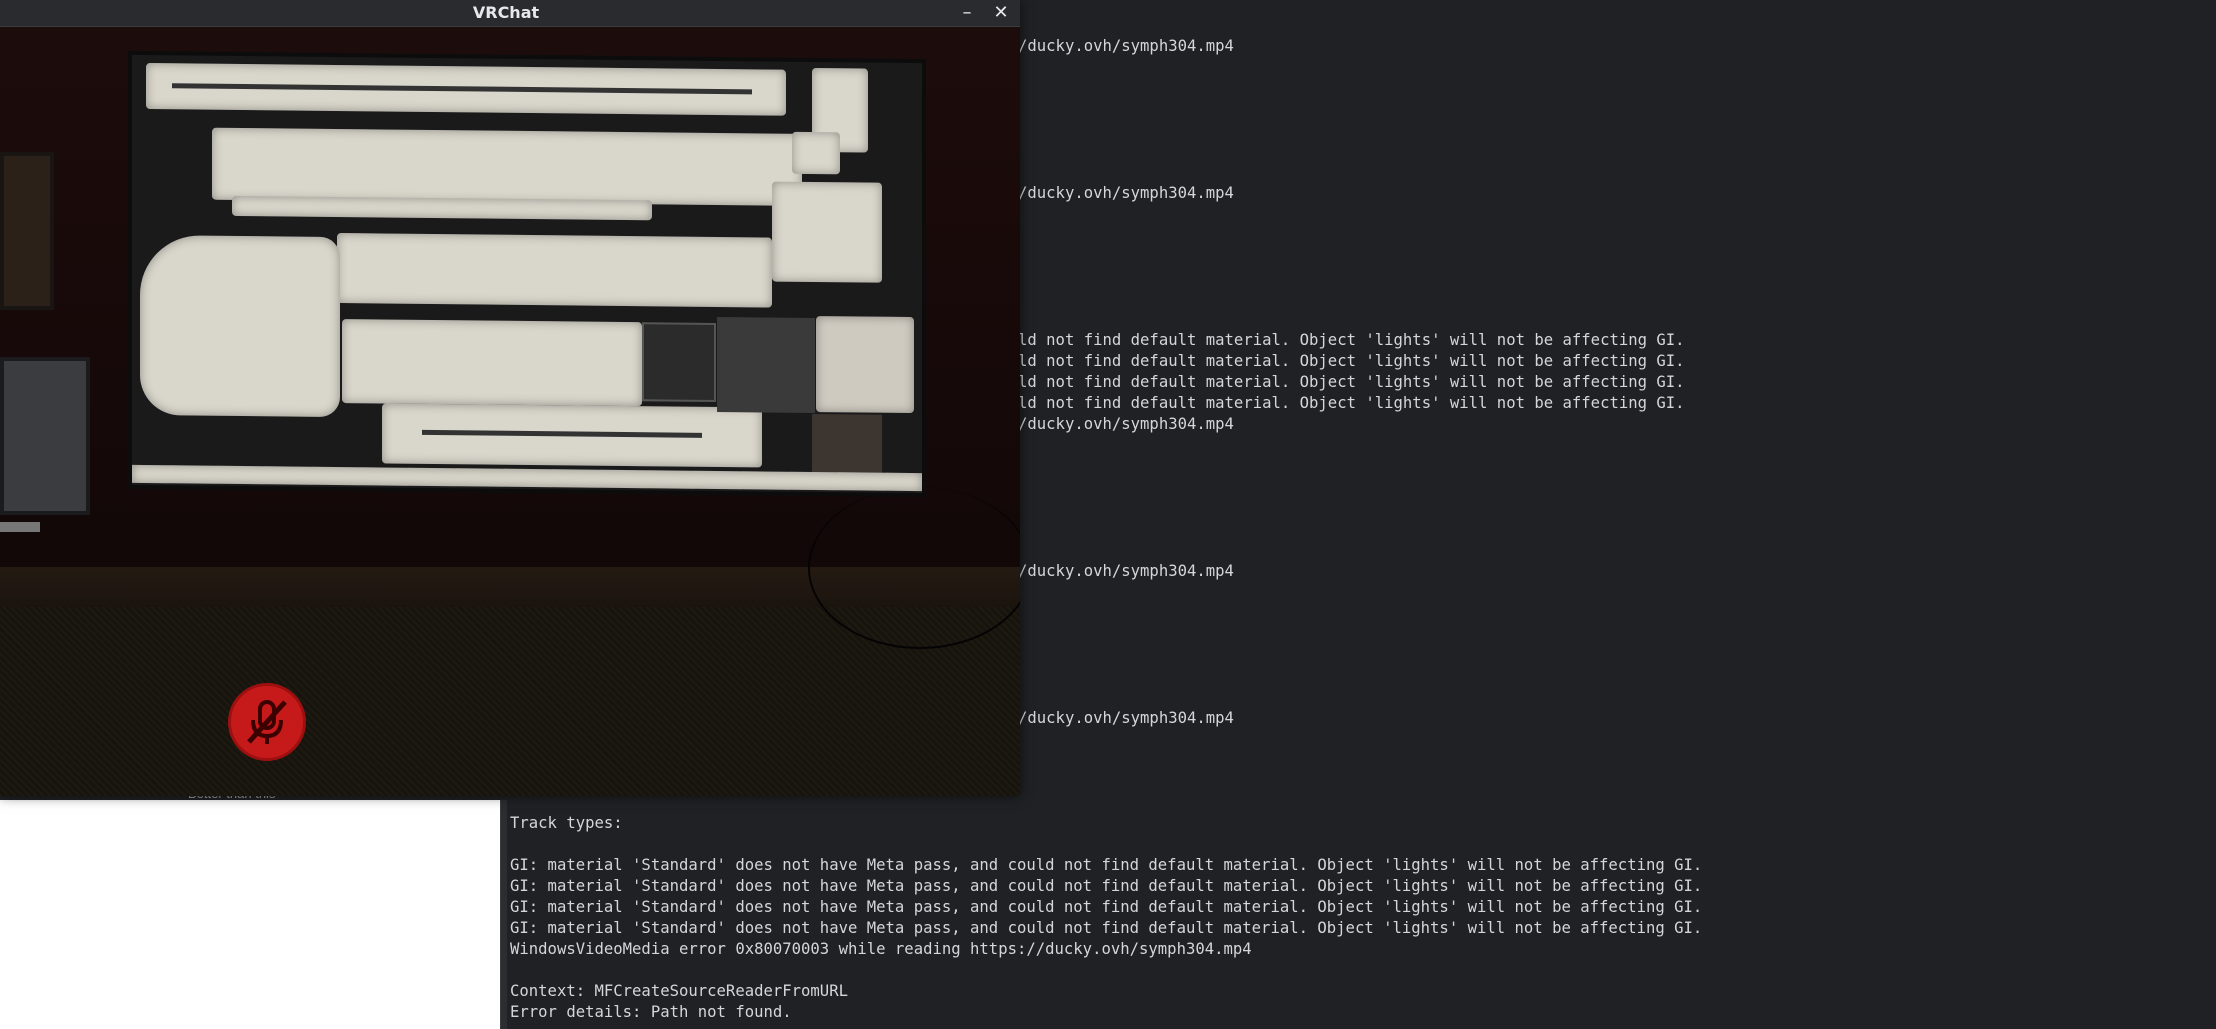  What do you see at coordinates (503, 914) in the screenshot?
I see `pane-divider` at bounding box center [503, 914].